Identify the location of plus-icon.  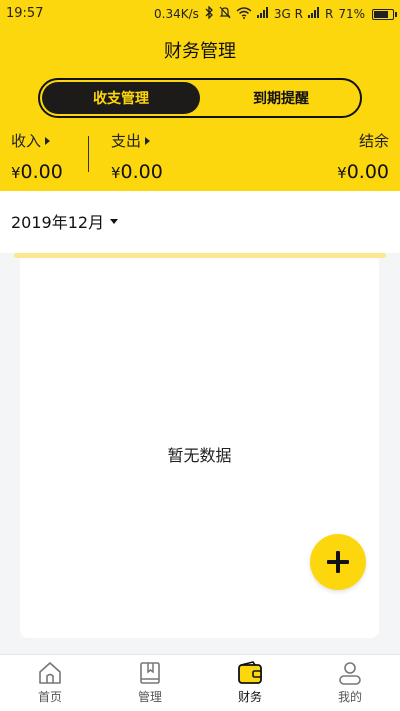
(338, 562).